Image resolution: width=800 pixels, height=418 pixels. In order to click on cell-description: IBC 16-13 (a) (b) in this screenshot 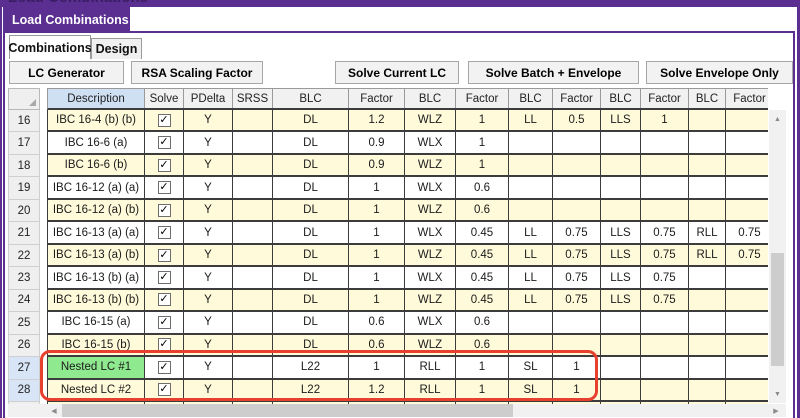, I will do `click(96, 255)`.